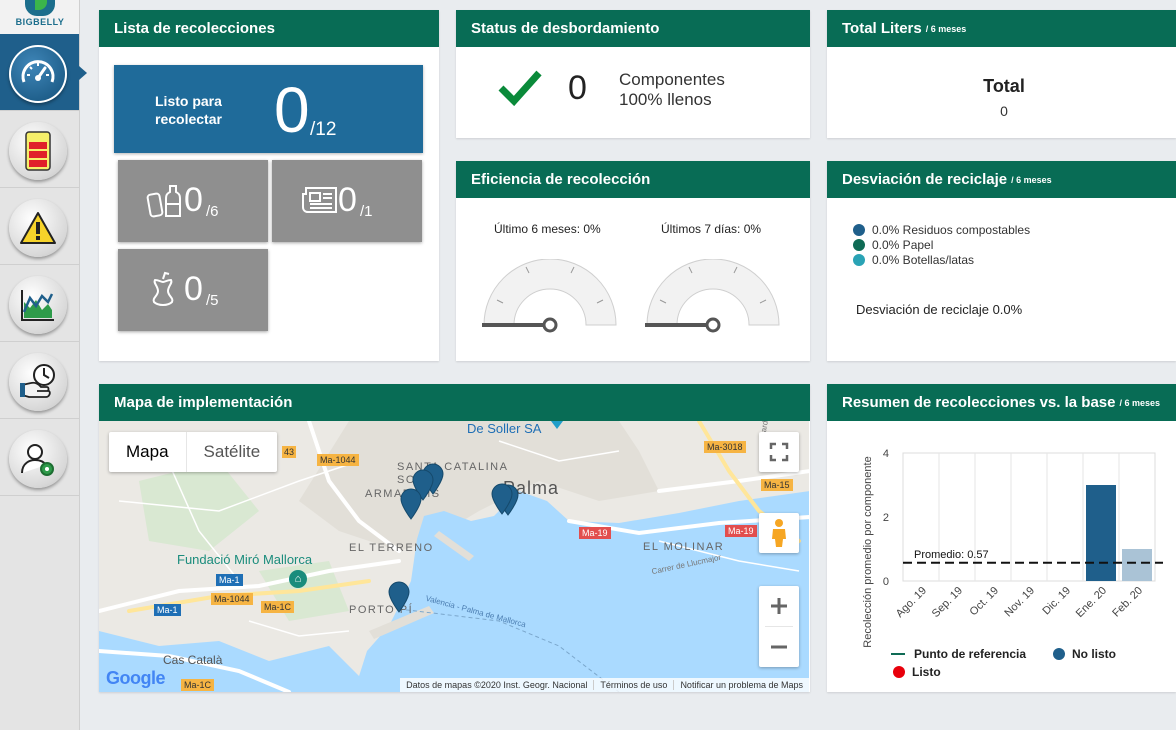 The height and width of the screenshot is (730, 1176). I want to click on reference-label: Promedio: 0.57, so click(951, 555).